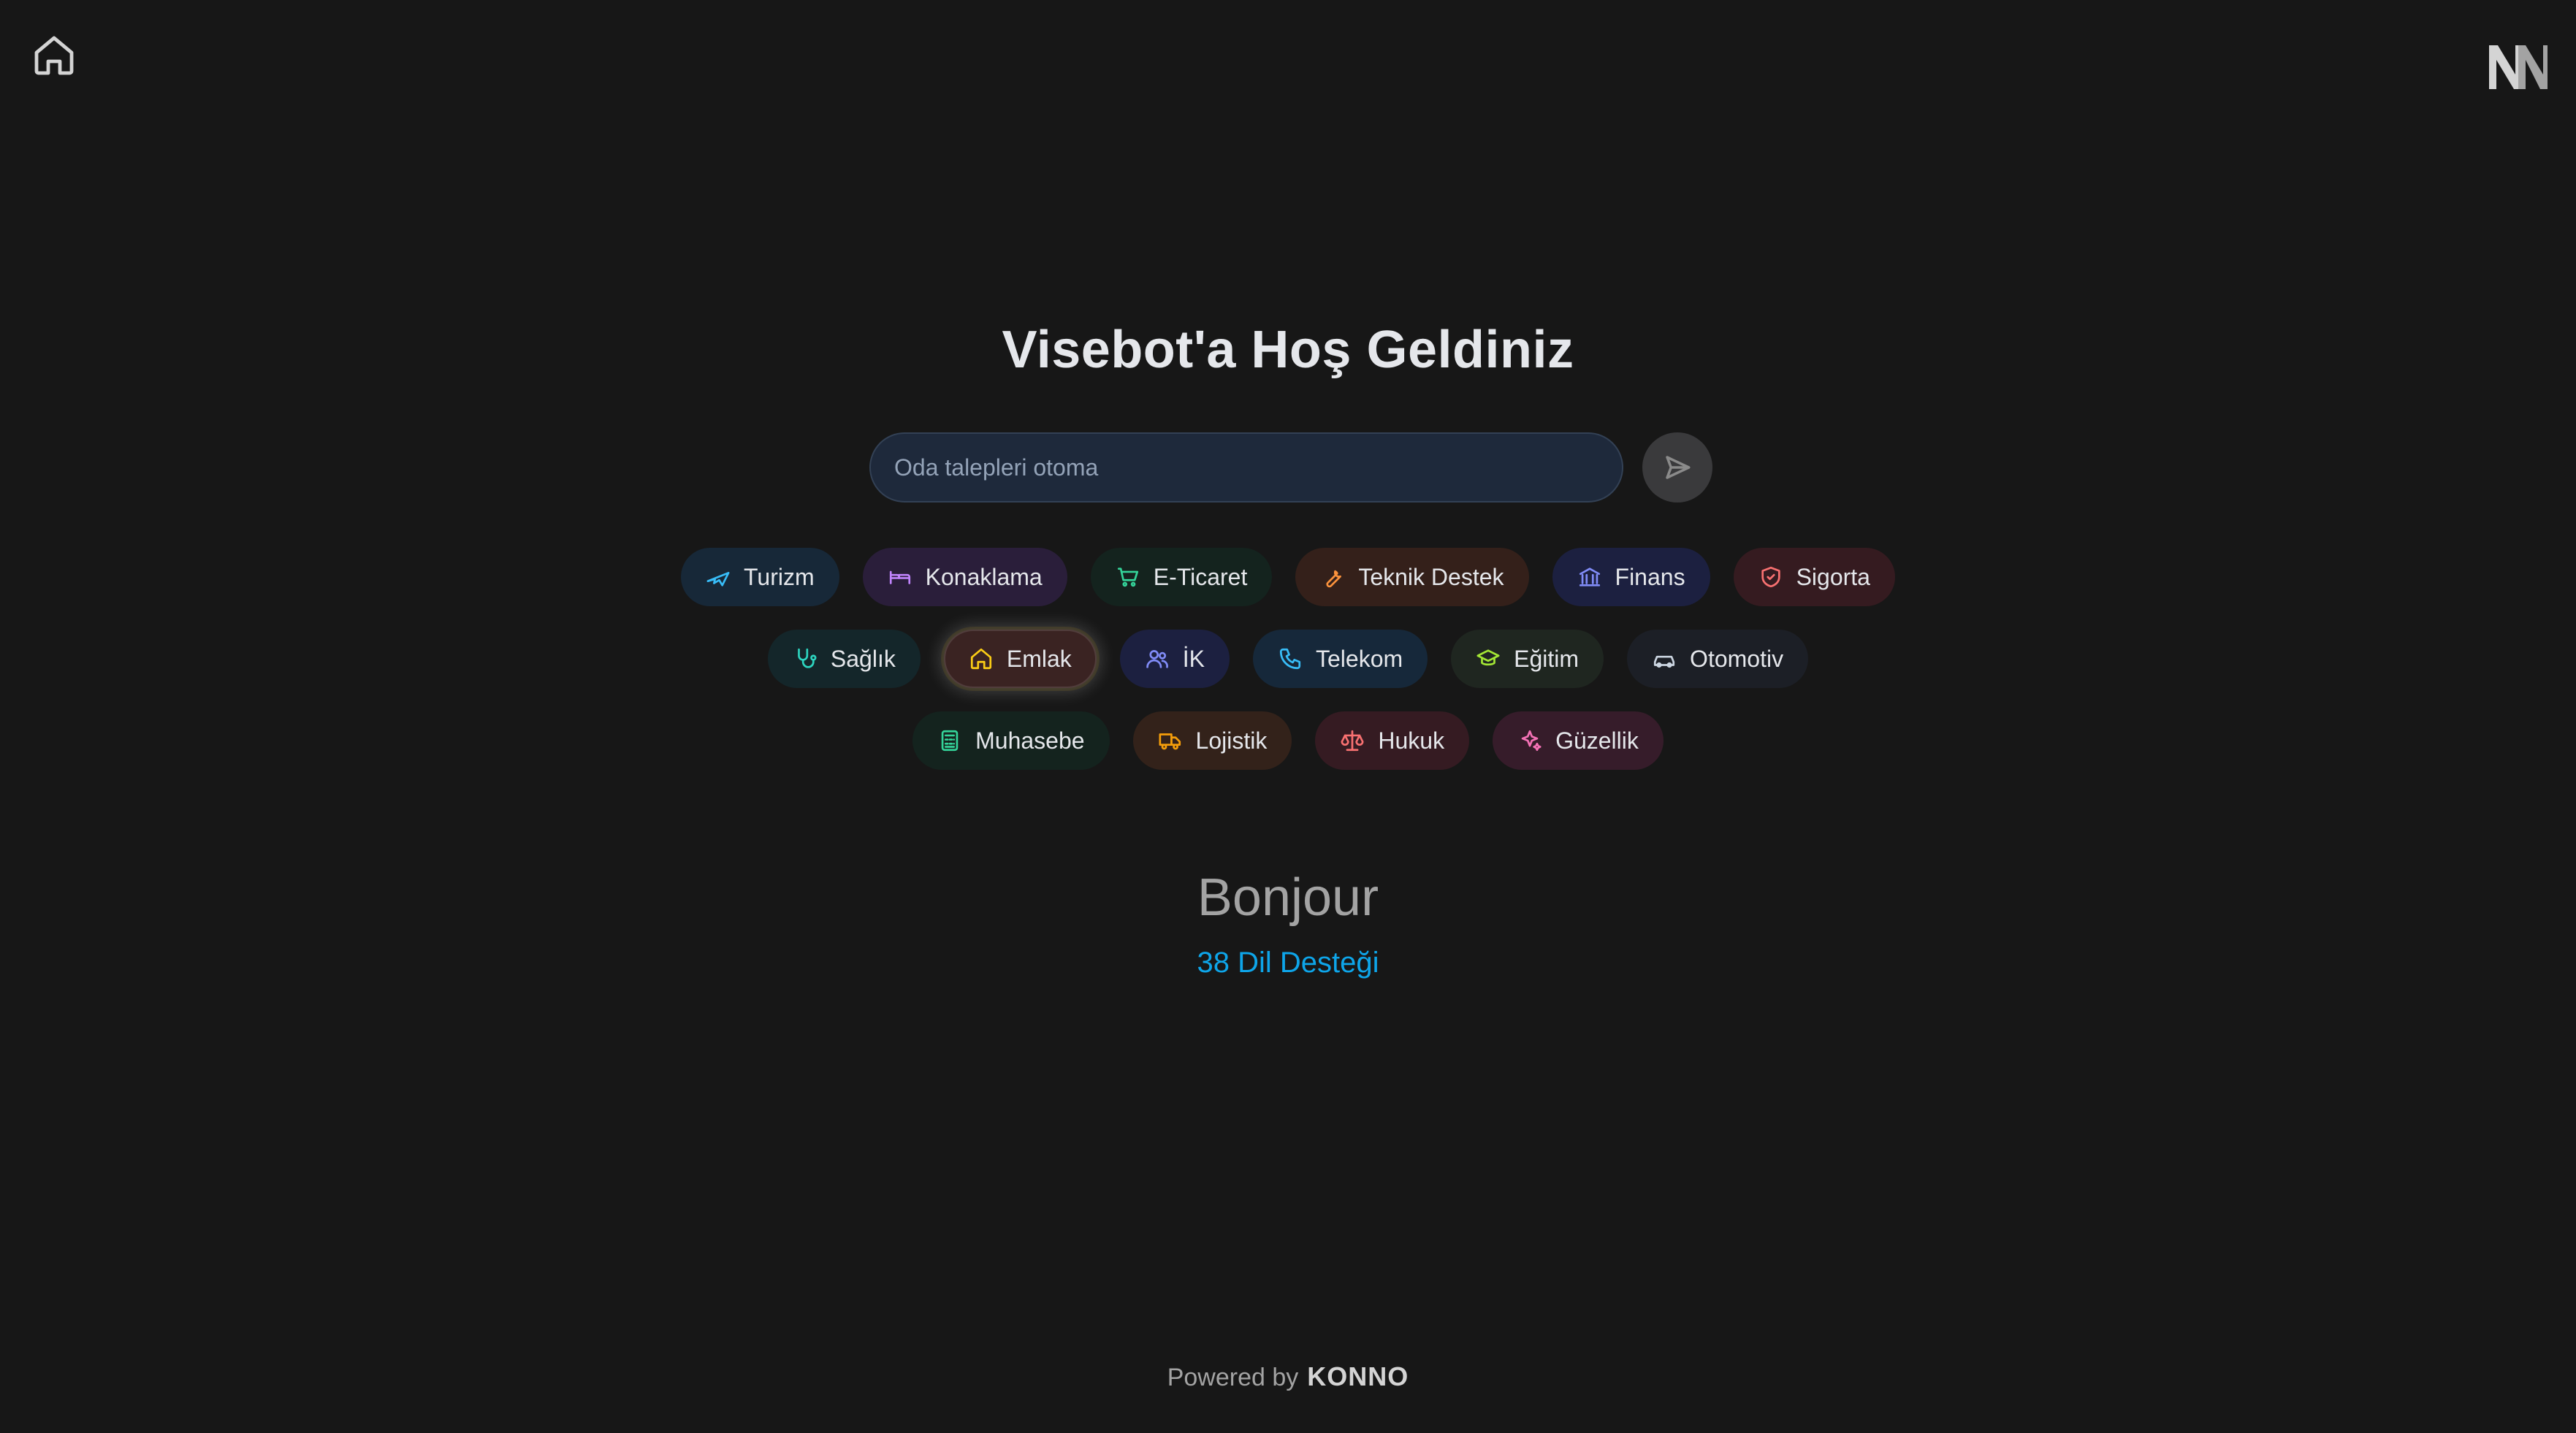 This screenshot has height=1433, width=2576. Describe the element at coordinates (1590, 577) in the screenshot. I see `bank-icon` at that location.